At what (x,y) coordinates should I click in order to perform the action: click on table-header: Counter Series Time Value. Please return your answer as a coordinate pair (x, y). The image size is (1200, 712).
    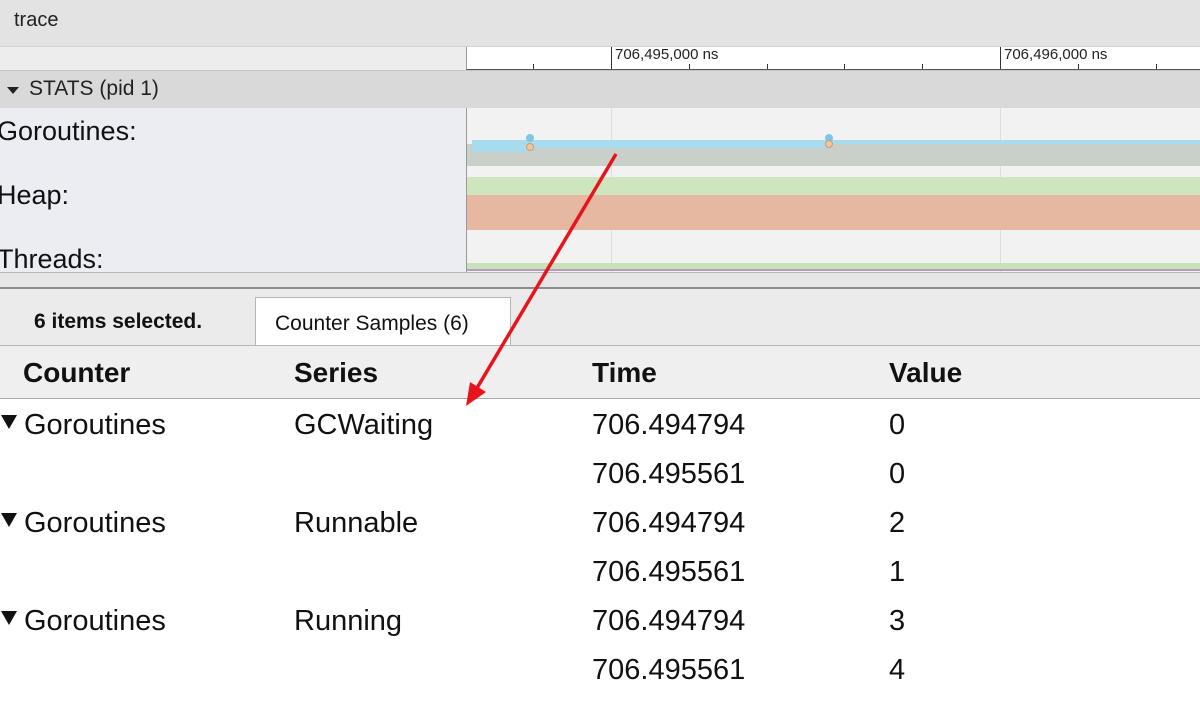
    Looking at the image, I should click on (600, 372).